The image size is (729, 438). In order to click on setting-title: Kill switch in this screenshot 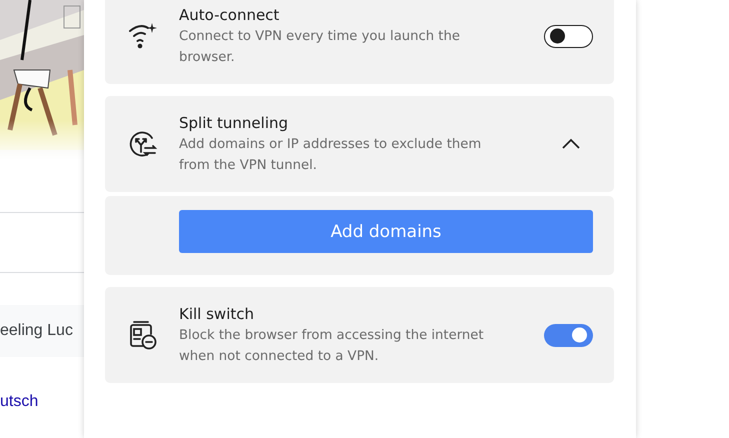, I will do `click(217, 314)`.